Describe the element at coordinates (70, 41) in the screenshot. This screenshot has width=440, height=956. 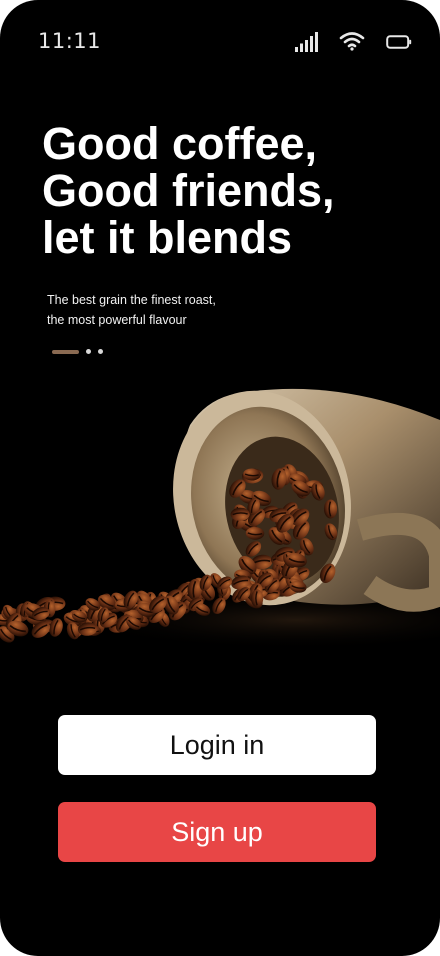
I see `status-time: 11:11` at that location.